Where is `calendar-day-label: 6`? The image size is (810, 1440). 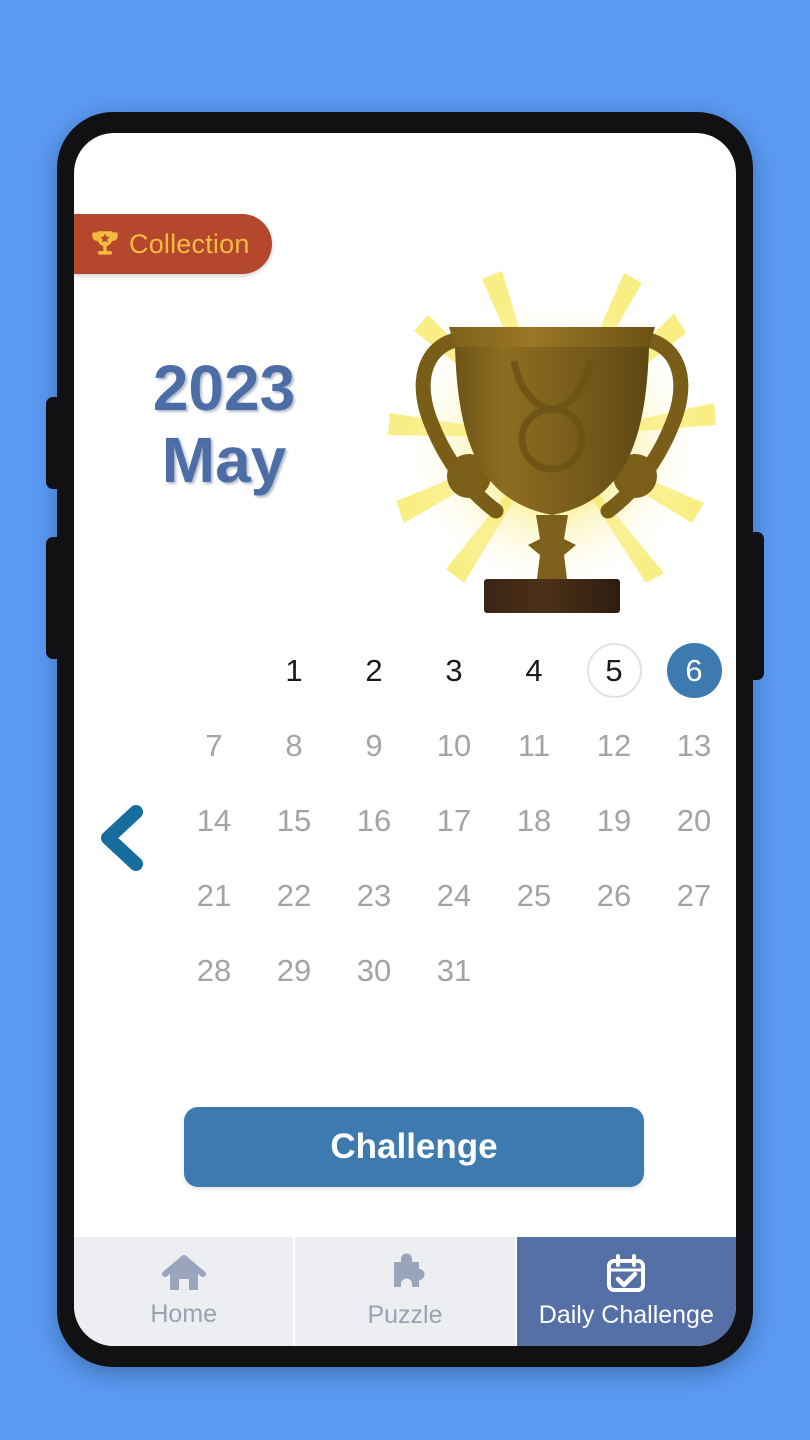
calendar-day-label: 6 is located at coordinates (694, 670).